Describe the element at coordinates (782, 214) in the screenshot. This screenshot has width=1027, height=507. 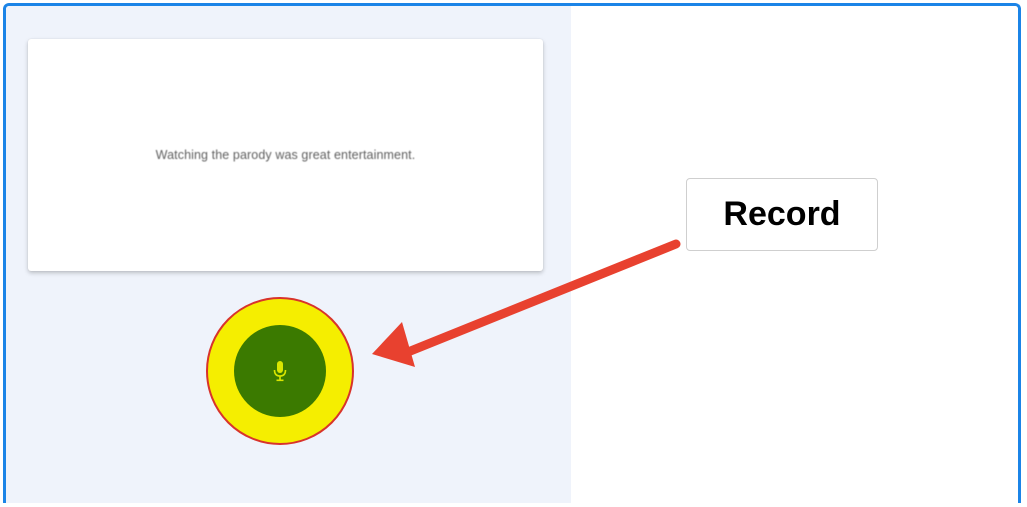
I see `record-callout-label: Record` at that location.